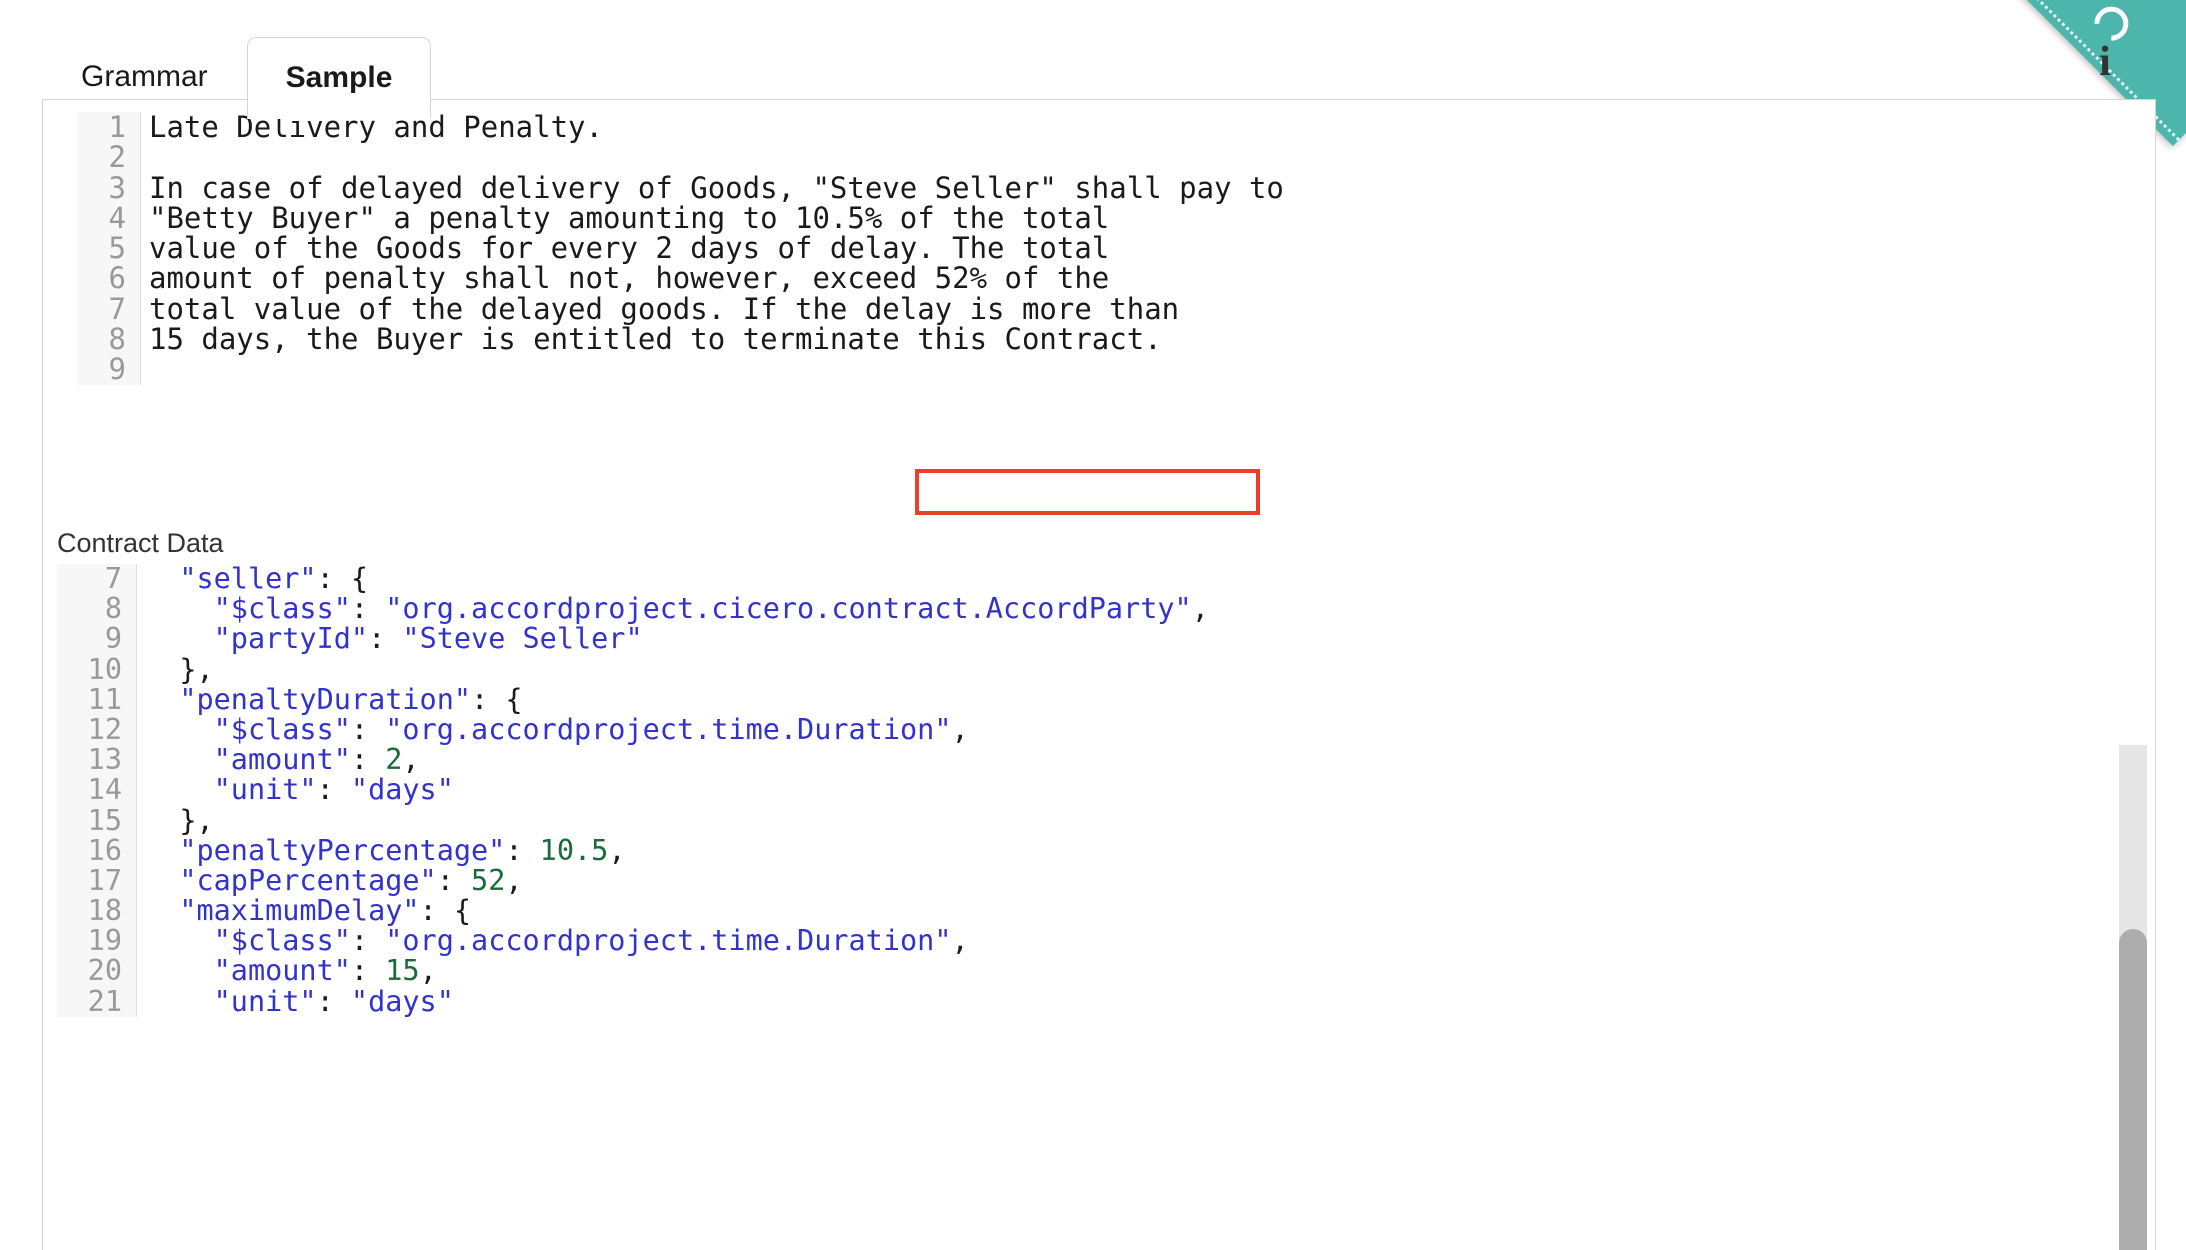  I want to click on tab-sample-label: Sample, so click(339, 77).